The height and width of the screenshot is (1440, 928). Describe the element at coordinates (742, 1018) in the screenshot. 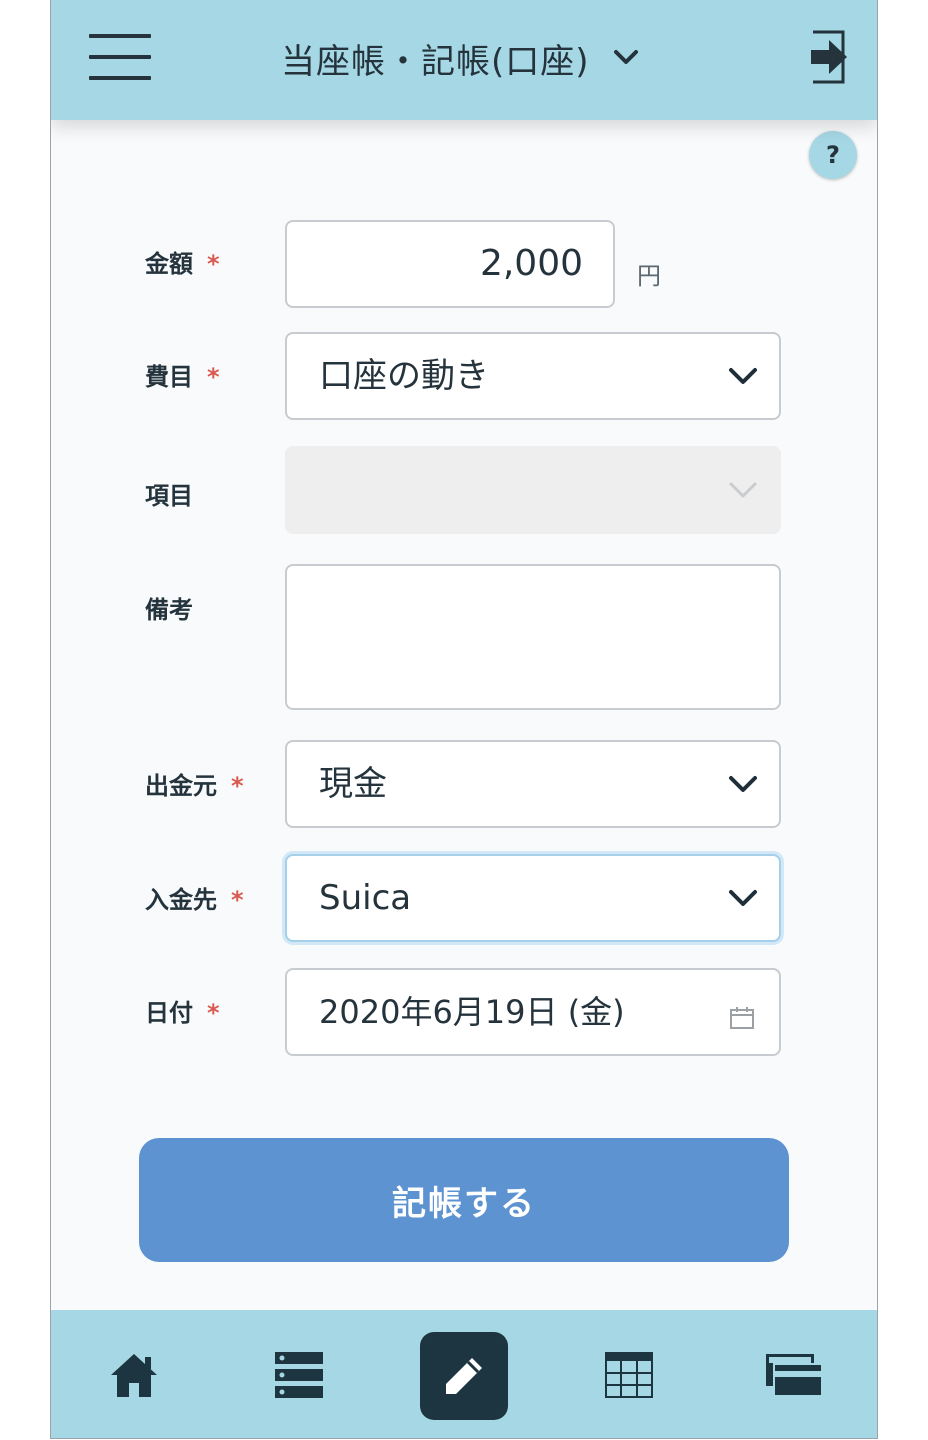

I see `calendar-icon` at that location.